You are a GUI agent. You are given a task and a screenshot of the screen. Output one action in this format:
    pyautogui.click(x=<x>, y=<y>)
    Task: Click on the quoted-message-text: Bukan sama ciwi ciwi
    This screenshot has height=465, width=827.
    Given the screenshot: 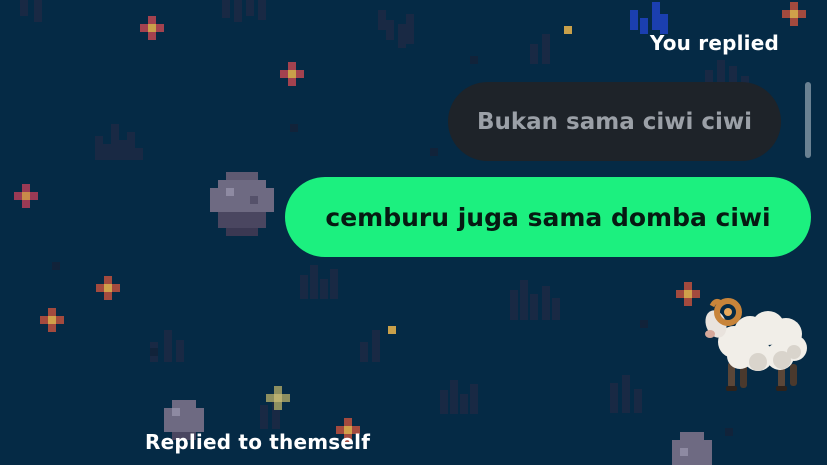 What is the action you would take?
    pyautogui.click(x=614, y=121)
    